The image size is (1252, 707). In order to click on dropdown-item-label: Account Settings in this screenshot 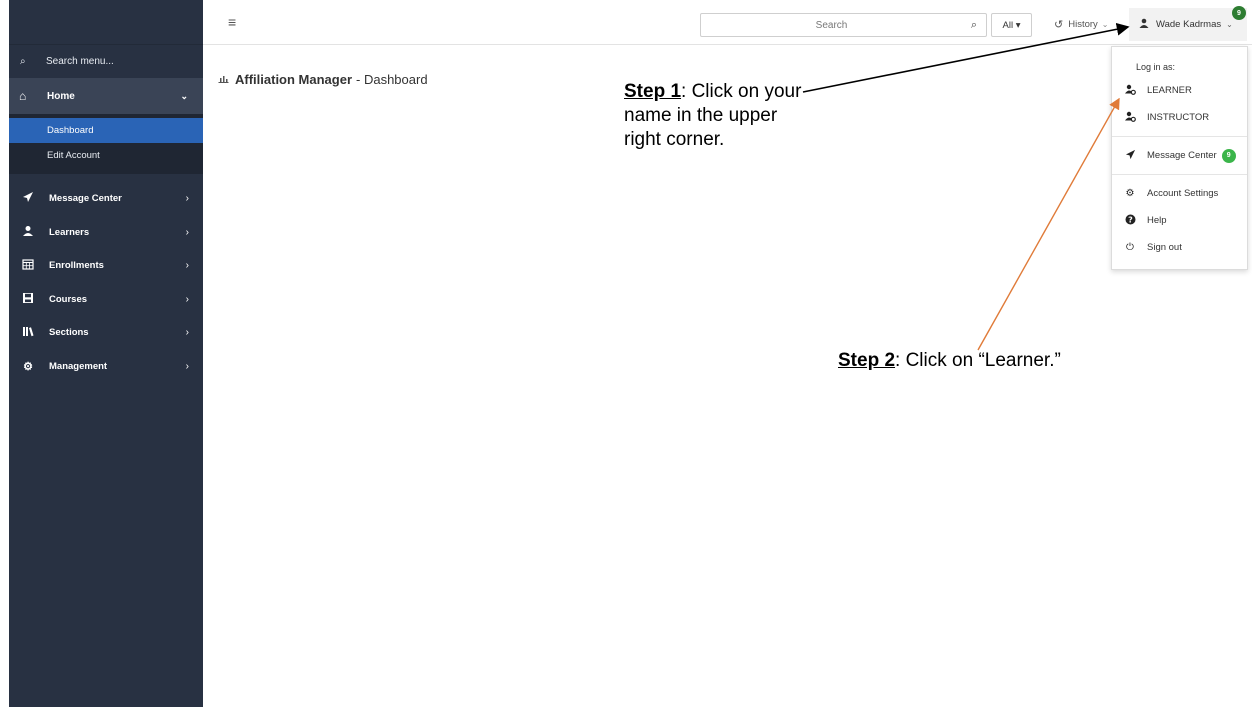, I will do `click(1183, 193)`.